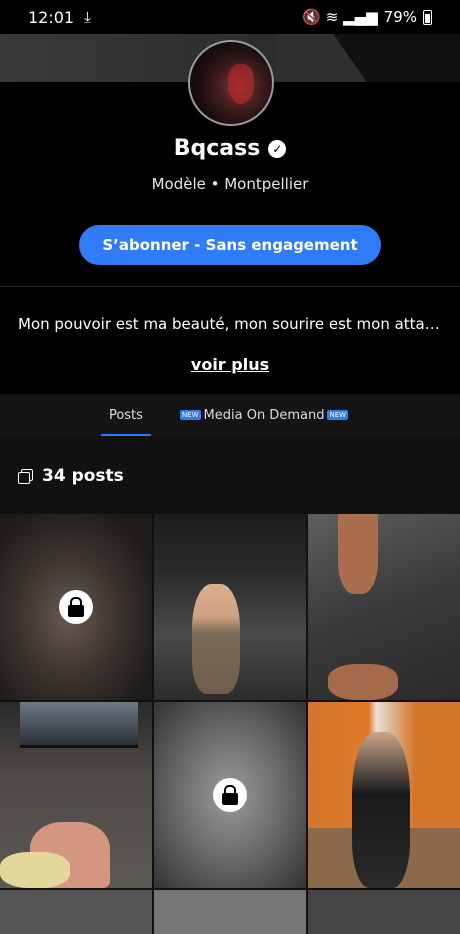 The image size is (460, 934). What do you see at coordinates (230, 364) in the screenshot?
I see `see-more-link: voir plus` at bounding box center [230, 364].